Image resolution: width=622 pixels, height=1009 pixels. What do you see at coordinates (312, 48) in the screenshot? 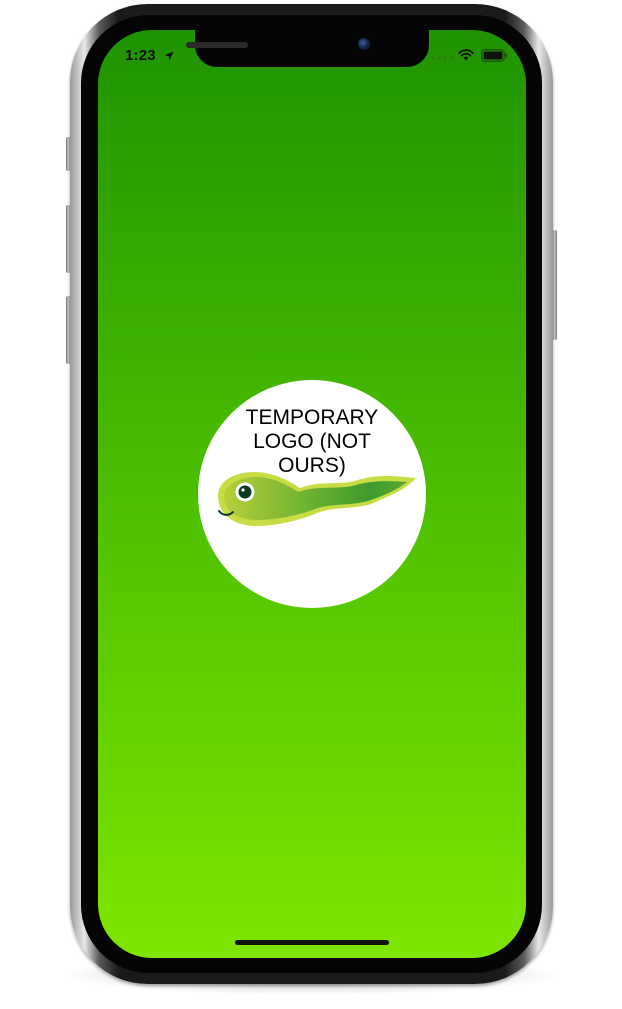
I see `display-notch` at bounding box center [312, 48].